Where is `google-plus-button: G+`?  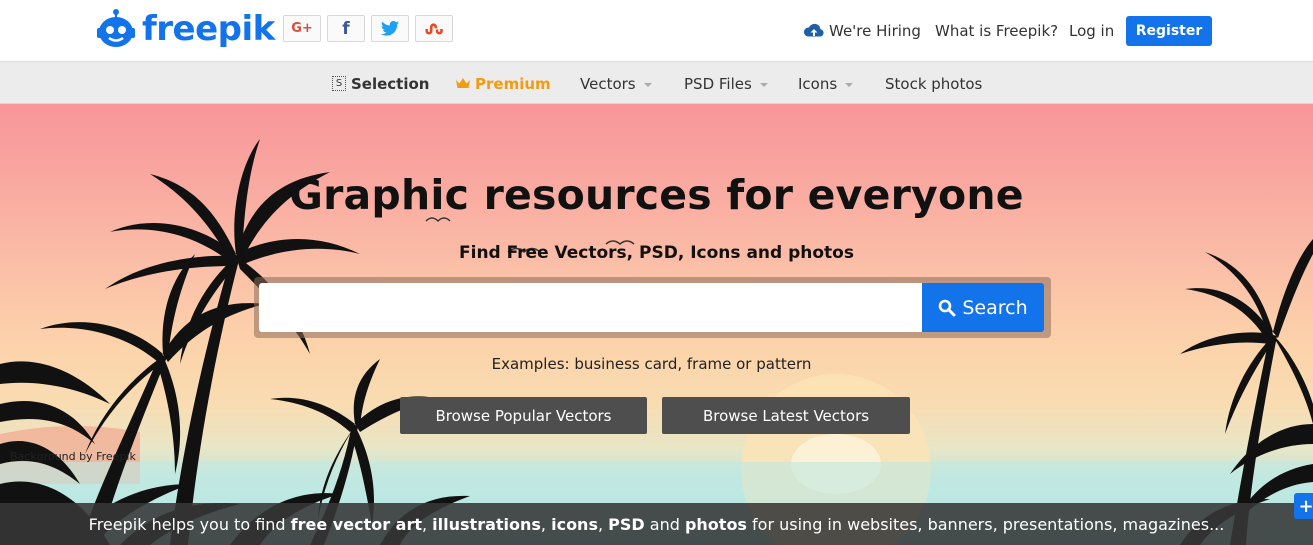
google-plus-button: G+ is located at coordinates (302, 28).